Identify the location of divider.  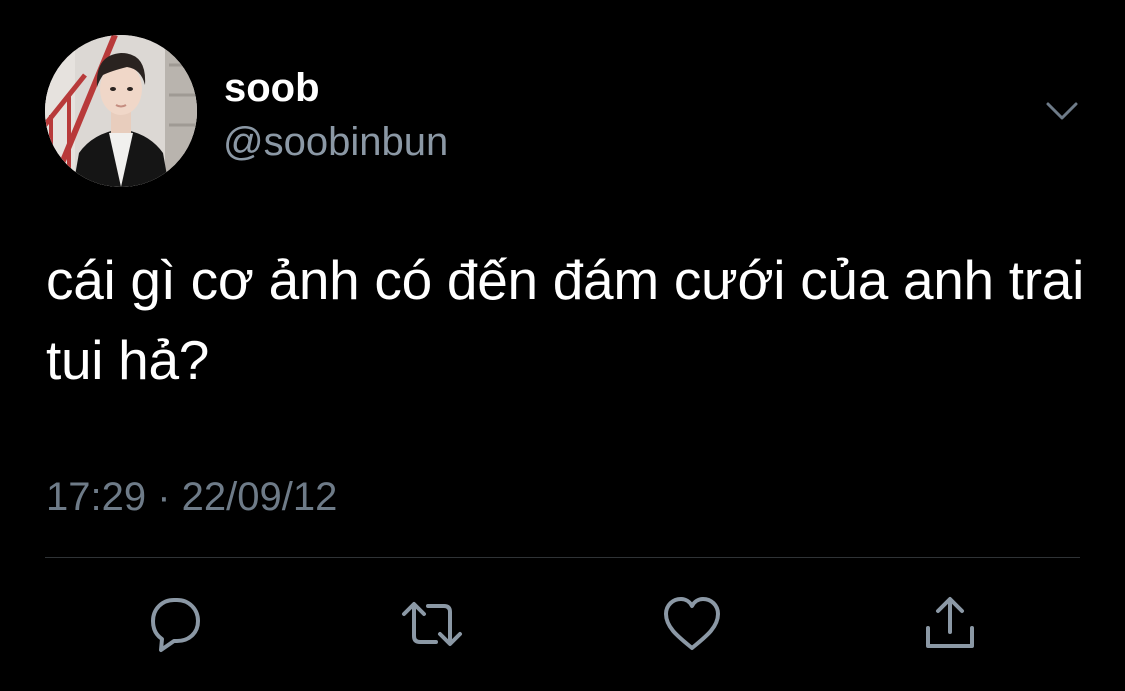
(562, 557).